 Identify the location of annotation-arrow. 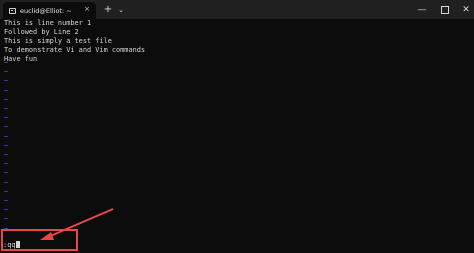
(77, 224).